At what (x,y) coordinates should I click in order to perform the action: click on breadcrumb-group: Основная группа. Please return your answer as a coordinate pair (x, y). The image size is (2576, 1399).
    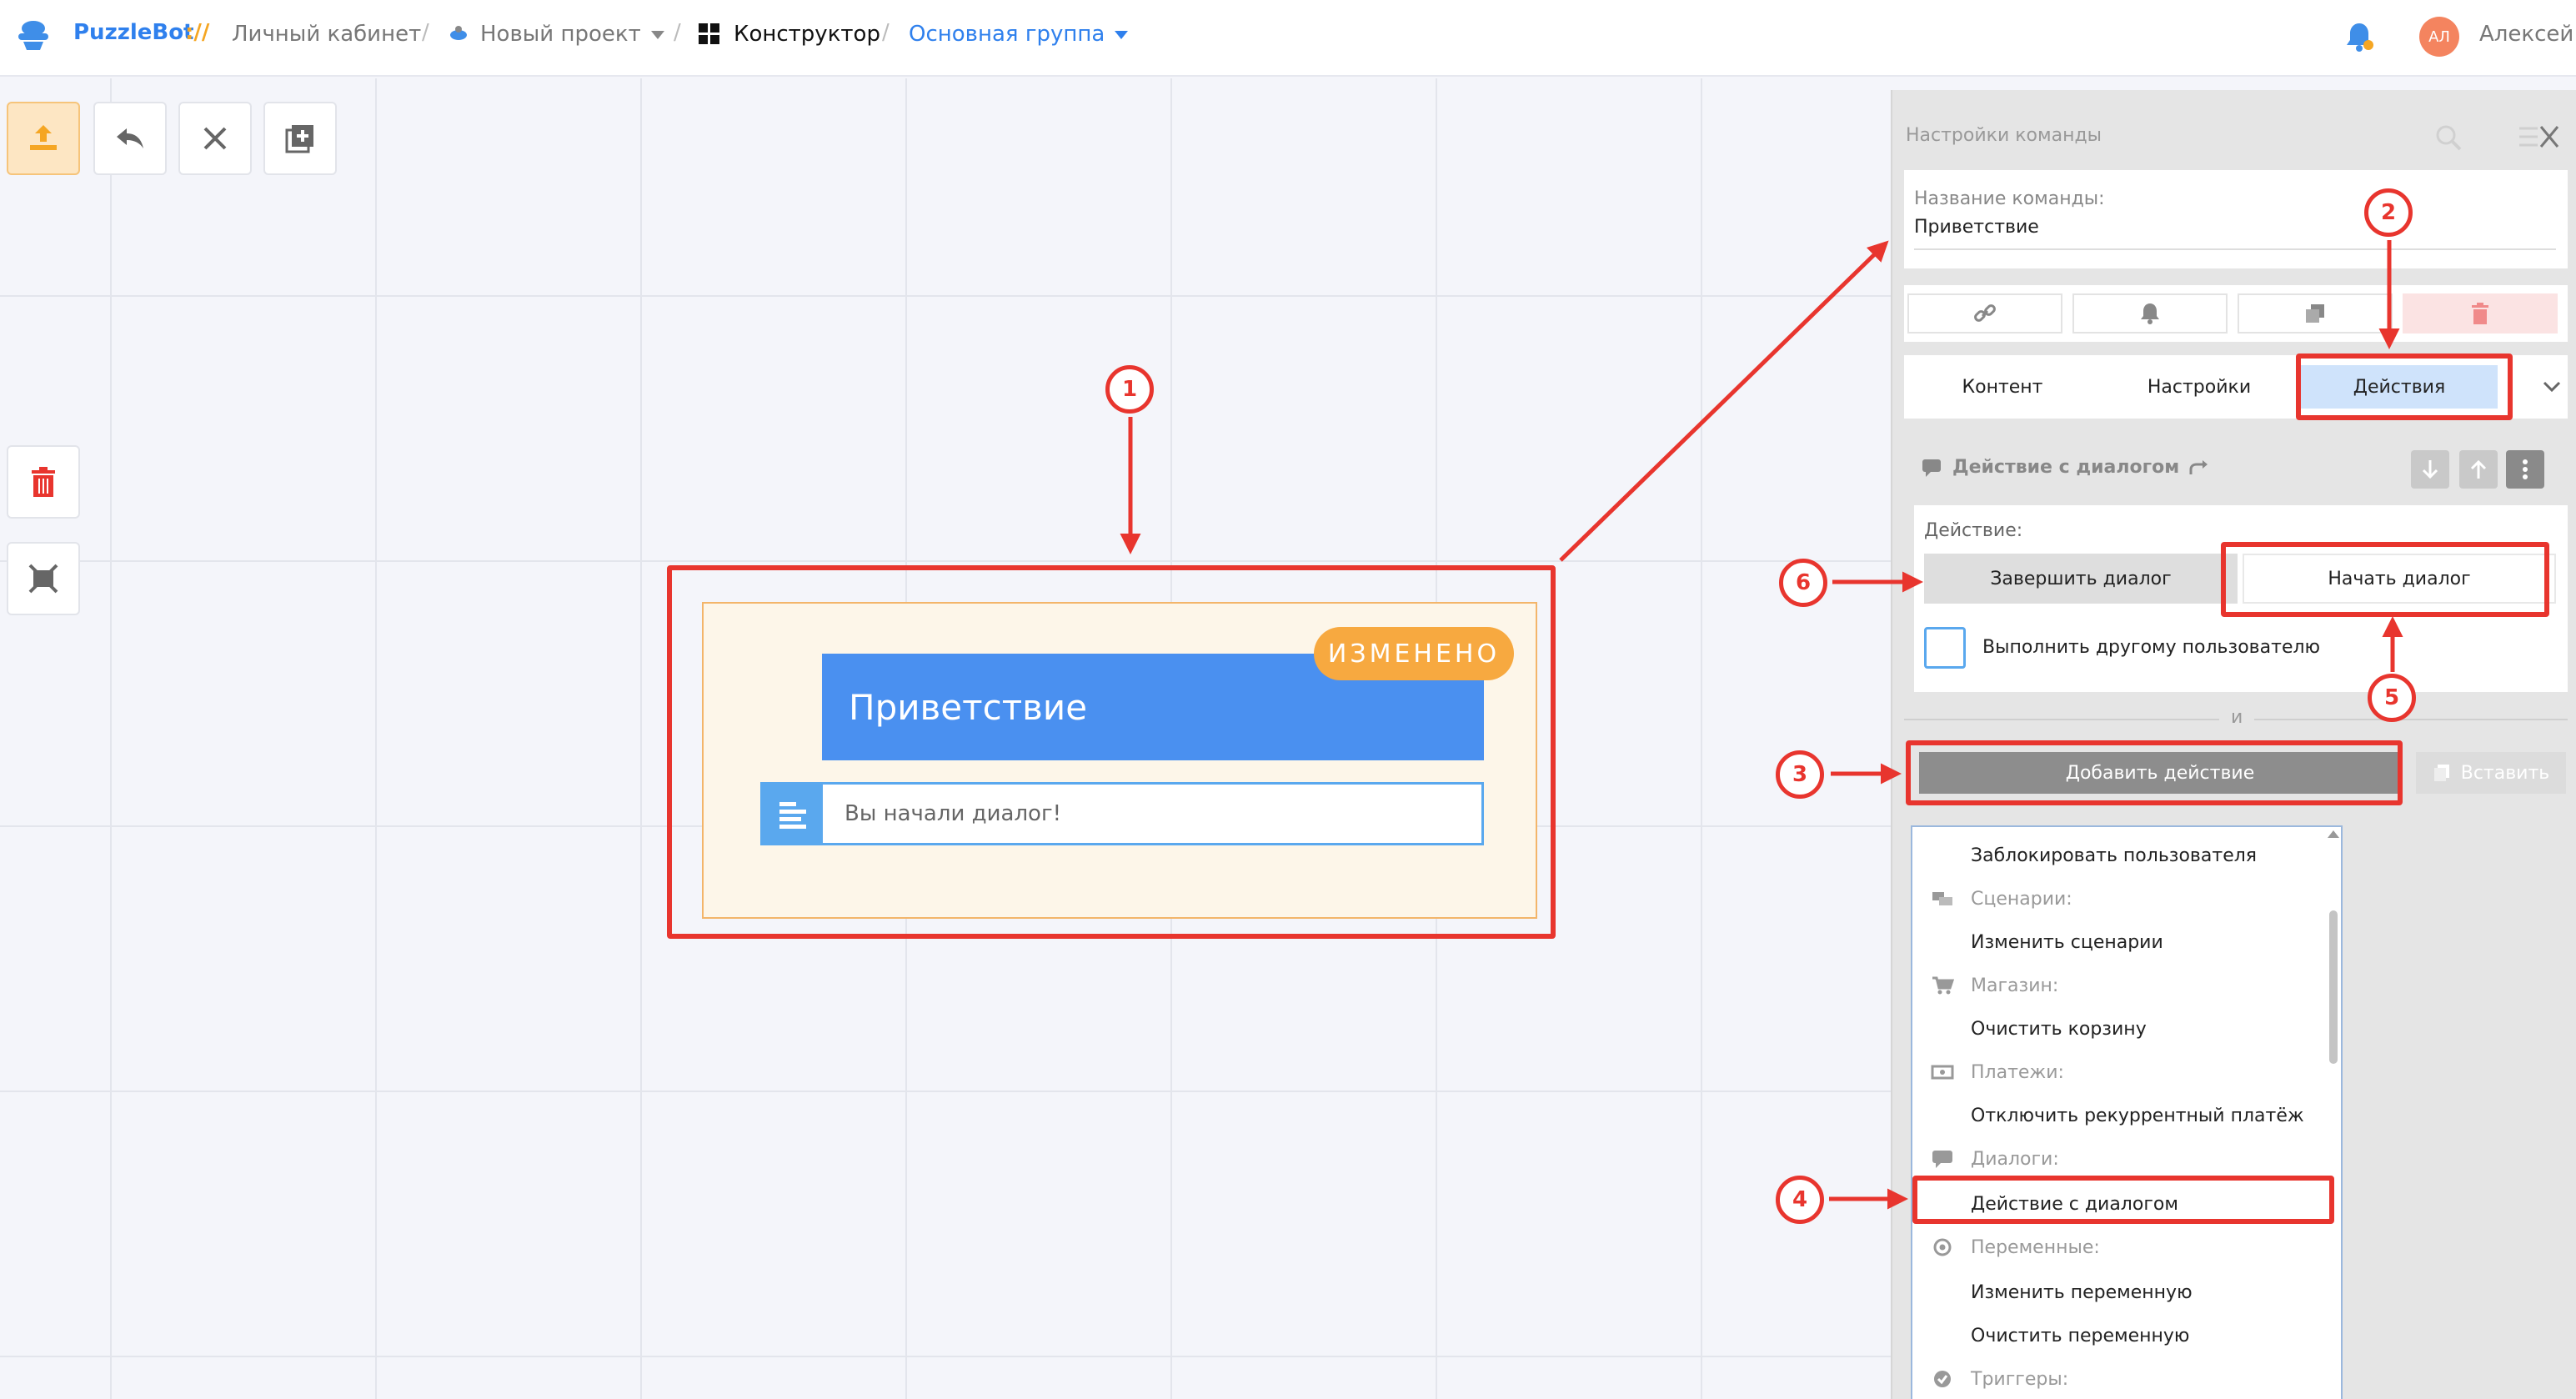
    Looking at the image, I should click on (1019, 34).